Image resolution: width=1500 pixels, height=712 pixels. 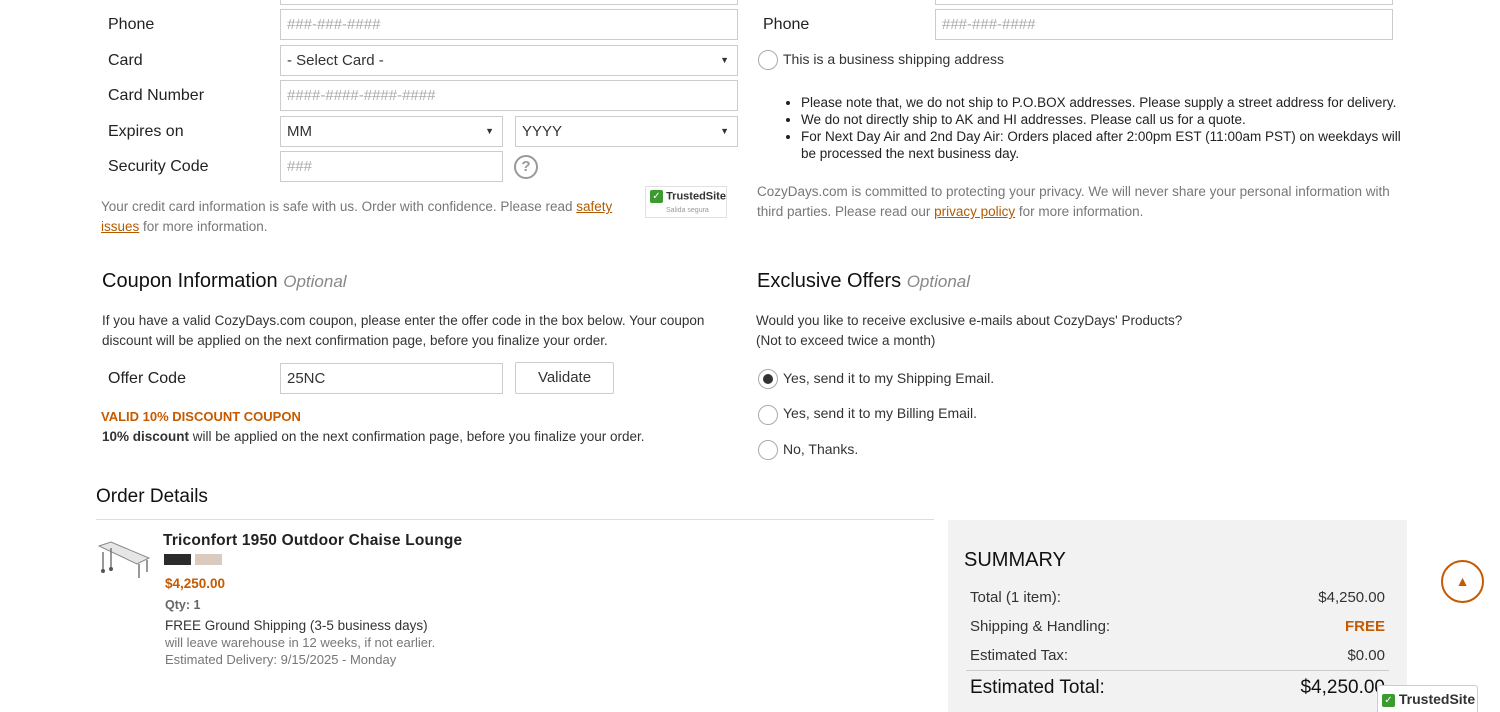 What do you see at coordinates (1079, 211) in the screenshot?
I see `privacy-text-end: for more information.` at bounding box center [1079, 211].